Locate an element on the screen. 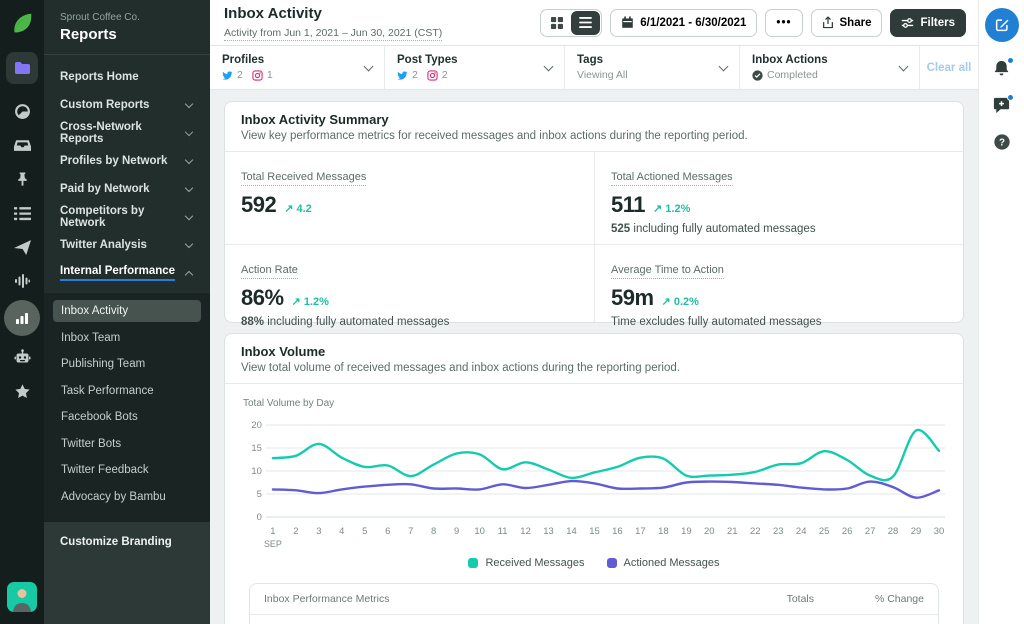 This screenshot has width=1024, height=624. notifications-button is located at coordinates (1003, 68).